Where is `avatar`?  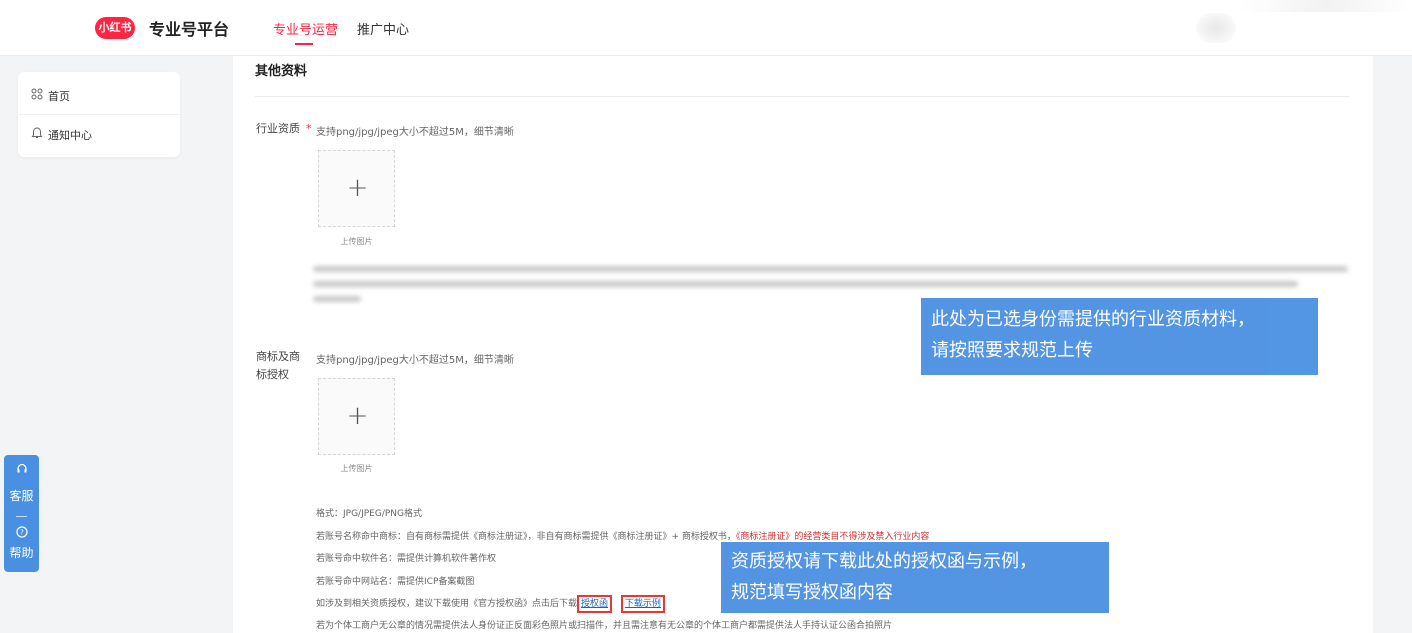 avatar is located at coordinates (1216, 28).